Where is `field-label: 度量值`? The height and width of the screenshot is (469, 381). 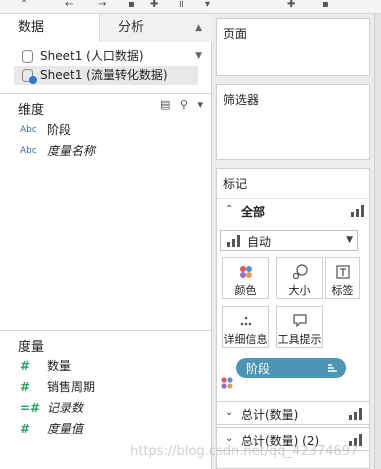 field-label: 度量值 is located at coordinates (65, 429).